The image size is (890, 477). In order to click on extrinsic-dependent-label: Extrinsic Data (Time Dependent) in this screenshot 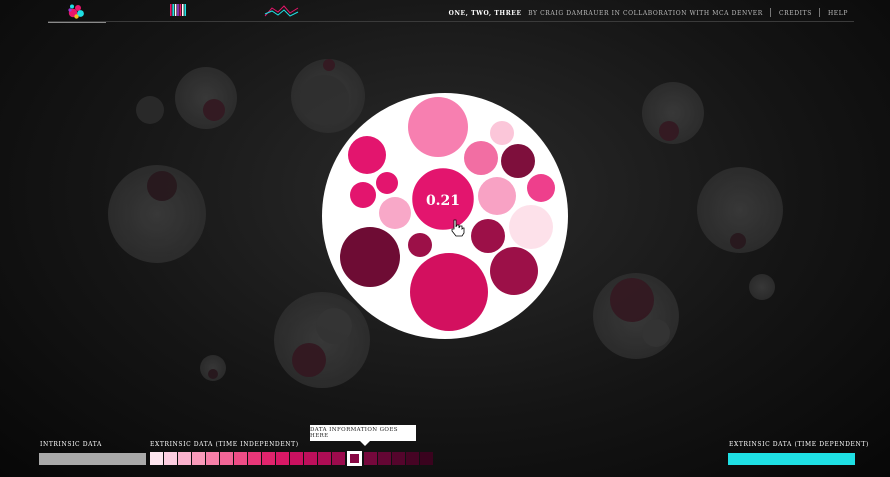, I will do `click(799, 444)`.